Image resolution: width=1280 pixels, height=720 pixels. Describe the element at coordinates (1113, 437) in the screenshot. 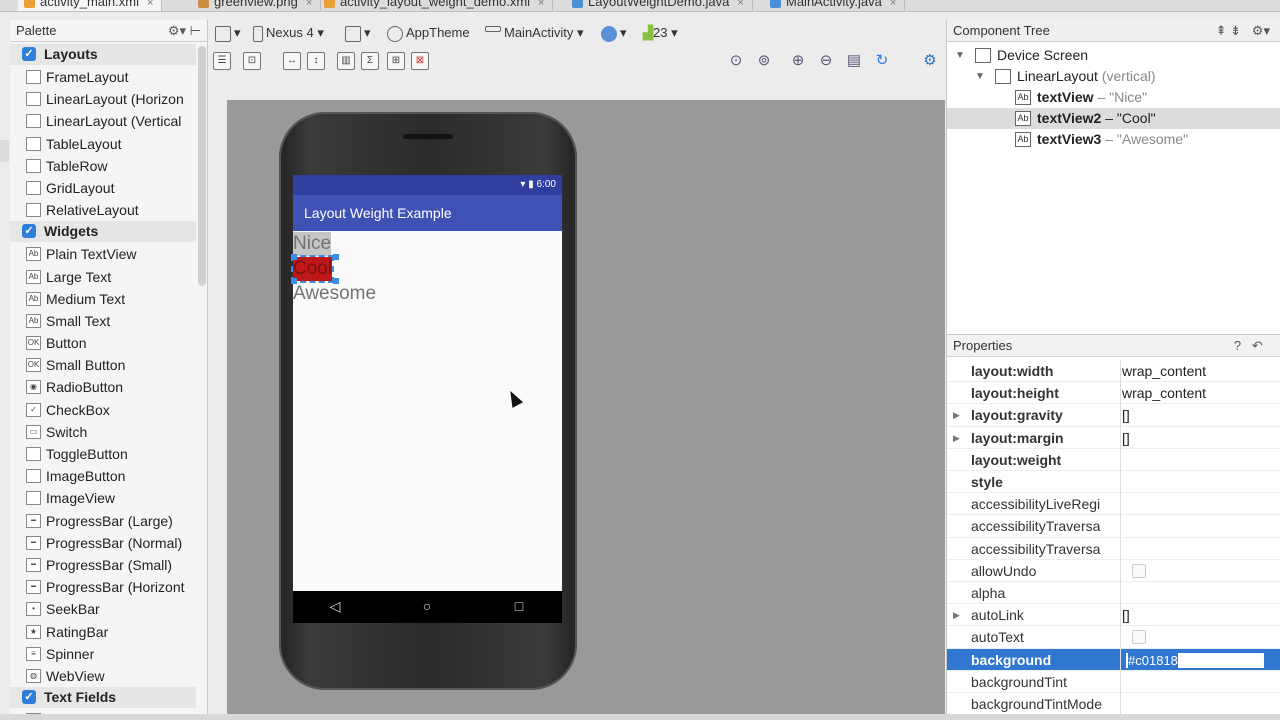

I see `property-row: ▶ layout:margin []` at that location.